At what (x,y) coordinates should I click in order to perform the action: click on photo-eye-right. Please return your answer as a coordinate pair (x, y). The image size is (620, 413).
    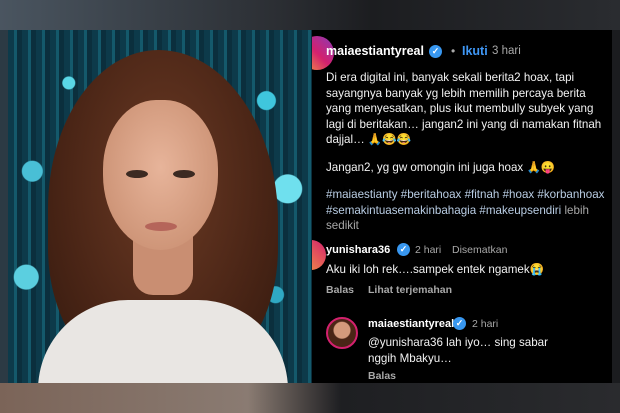
    Looking at the image, I should click on (184, 174).